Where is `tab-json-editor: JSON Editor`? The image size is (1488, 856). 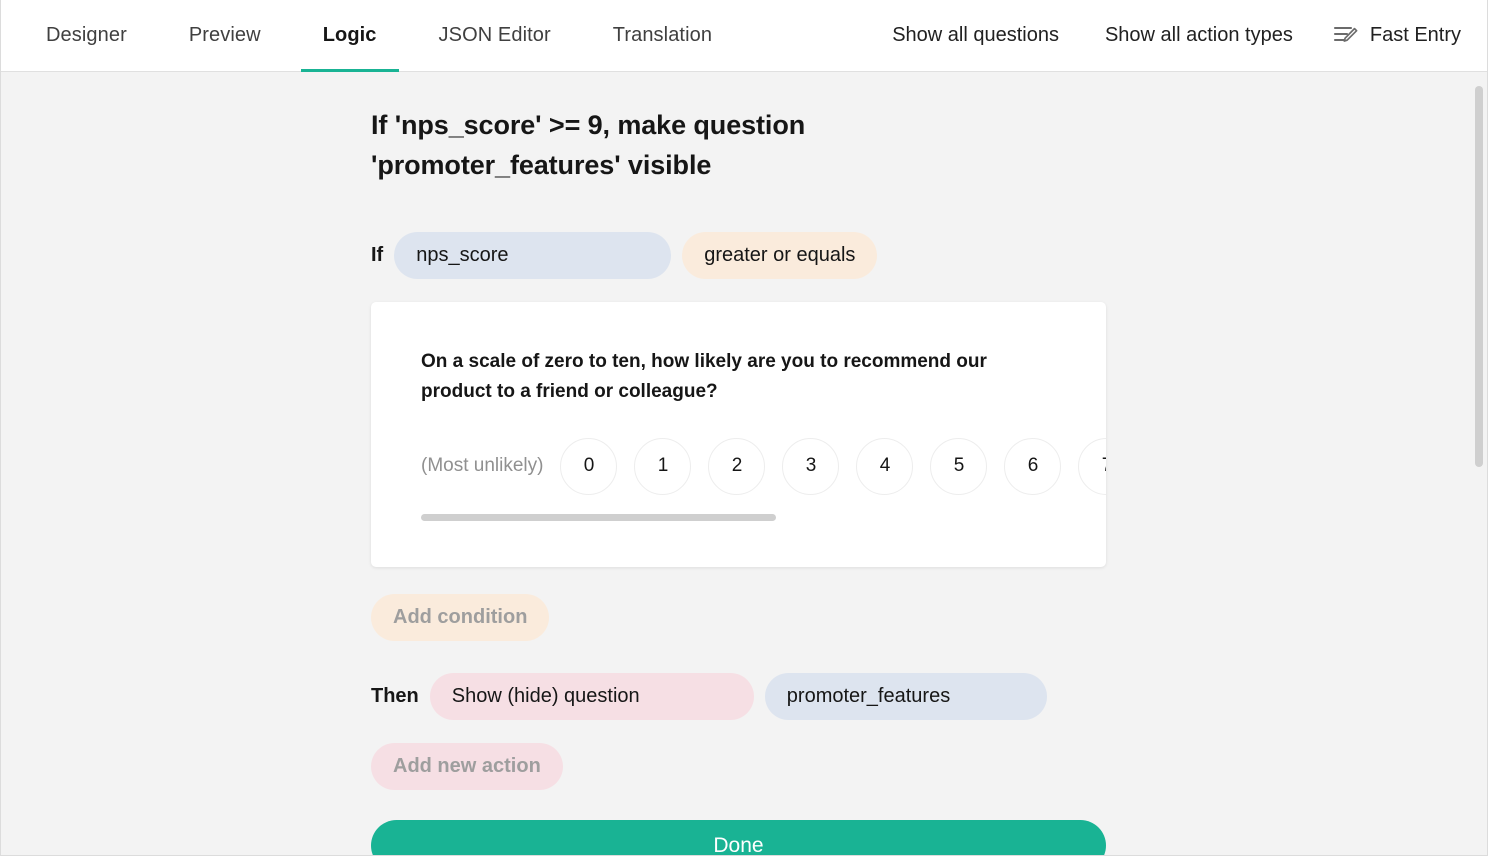
tab-json-editor: JSON Editor is located at coordinates (495, 35).